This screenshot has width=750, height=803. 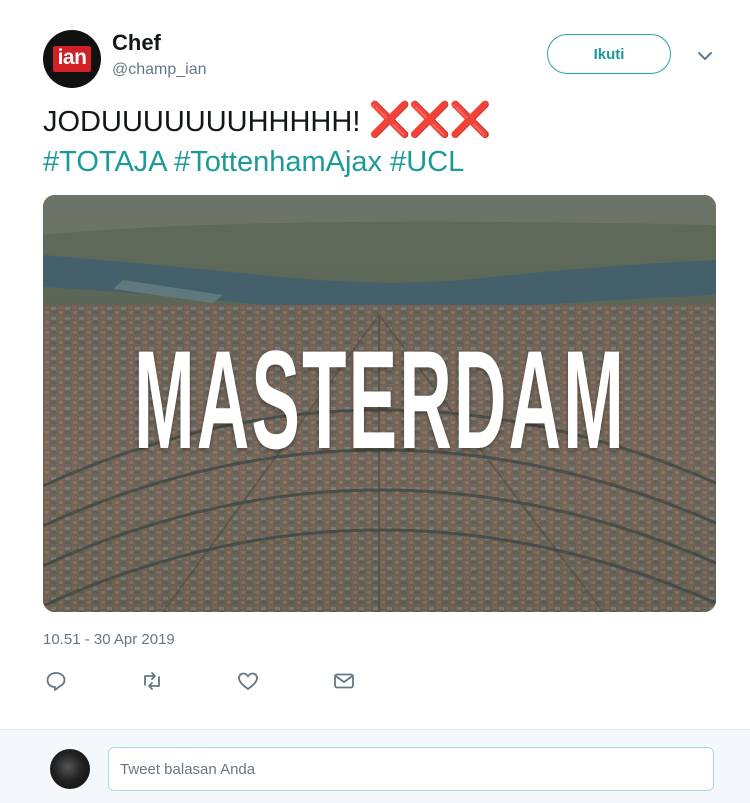 I want to click on hashtag-line: #TOTAJA #TottenhamAjax #UCL, so click(x=253, y=162).